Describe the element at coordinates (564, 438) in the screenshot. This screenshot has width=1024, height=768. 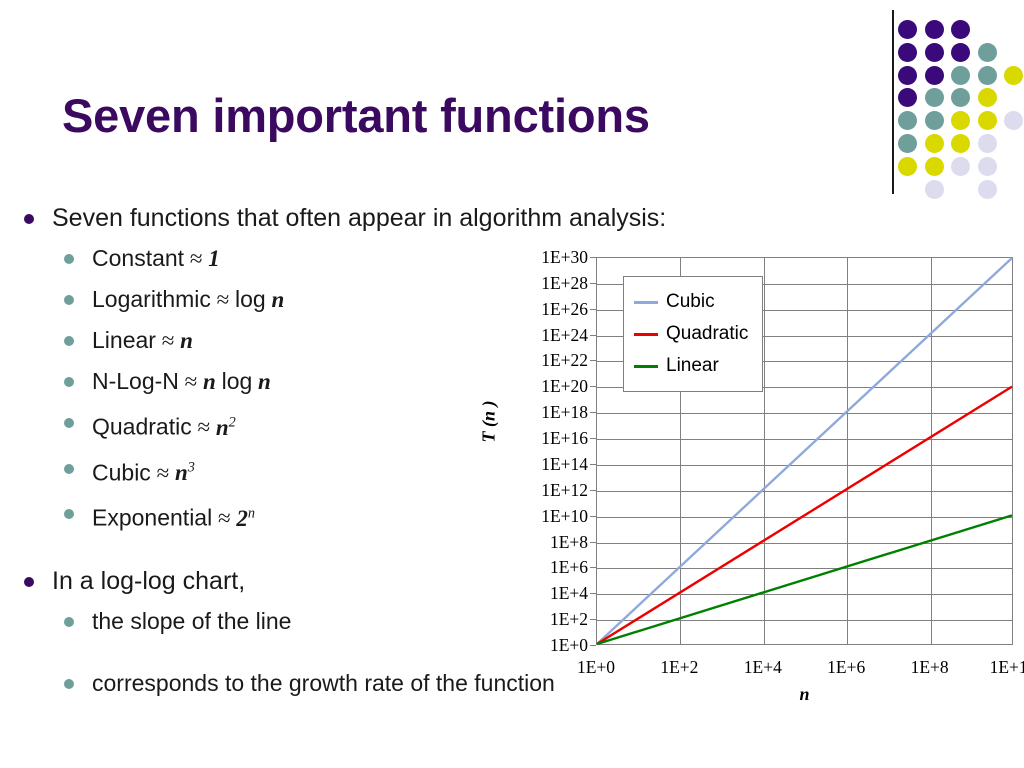
I see `y-tick-label: 1E+16` at that location.